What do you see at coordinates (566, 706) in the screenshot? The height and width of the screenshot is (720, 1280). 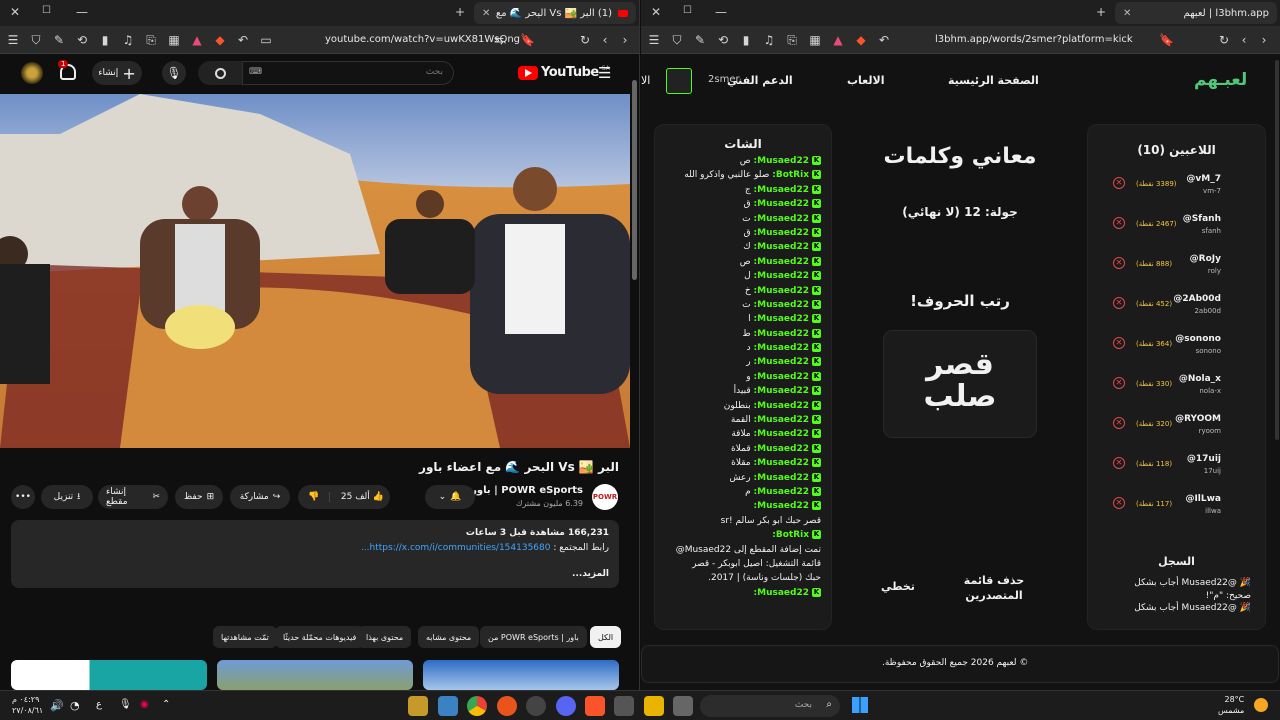 I see `discord-icon` at bounding box center [566, 706].